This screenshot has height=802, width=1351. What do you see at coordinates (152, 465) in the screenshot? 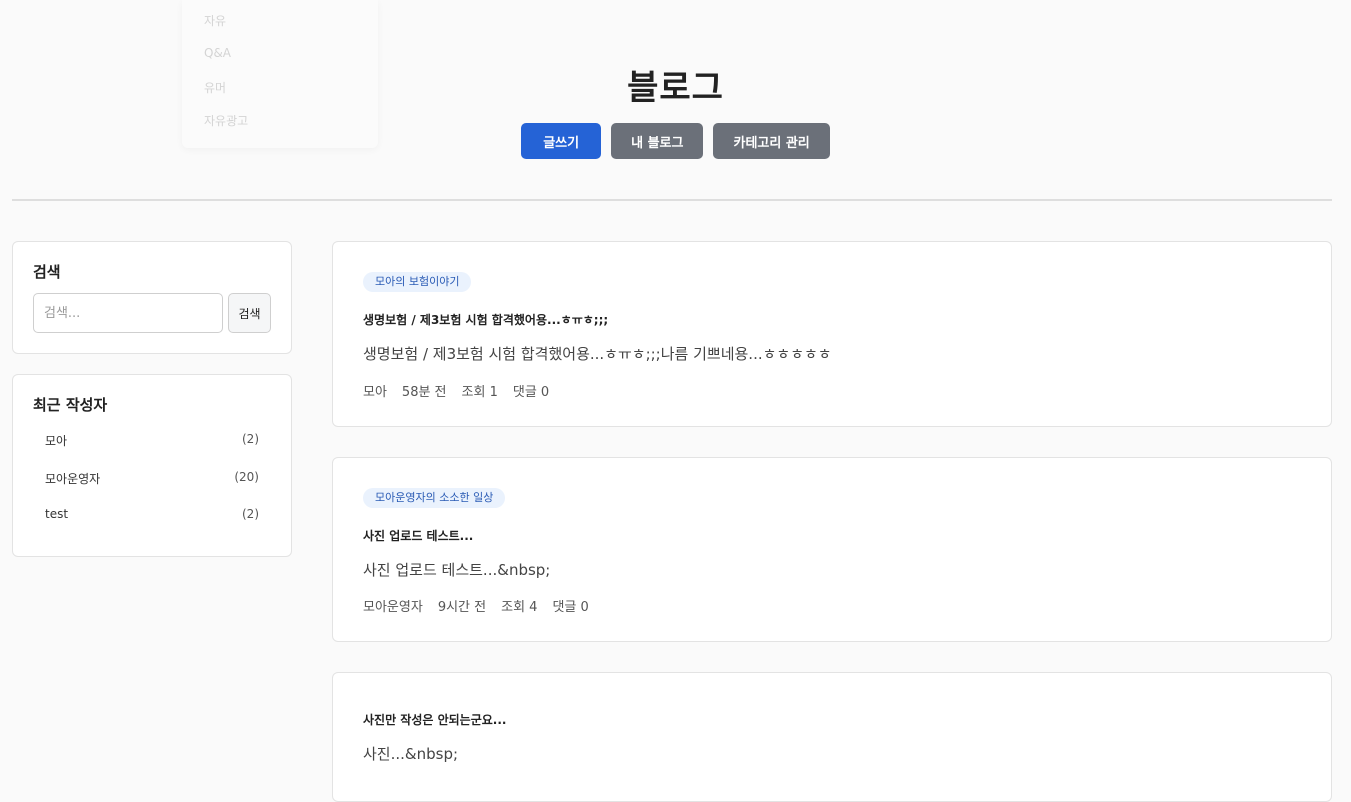
I see `recent-authors-panel: 최근 작성자 모아 (2) 모아운영자 (20) test (2)` at bounding box center [152, 465].